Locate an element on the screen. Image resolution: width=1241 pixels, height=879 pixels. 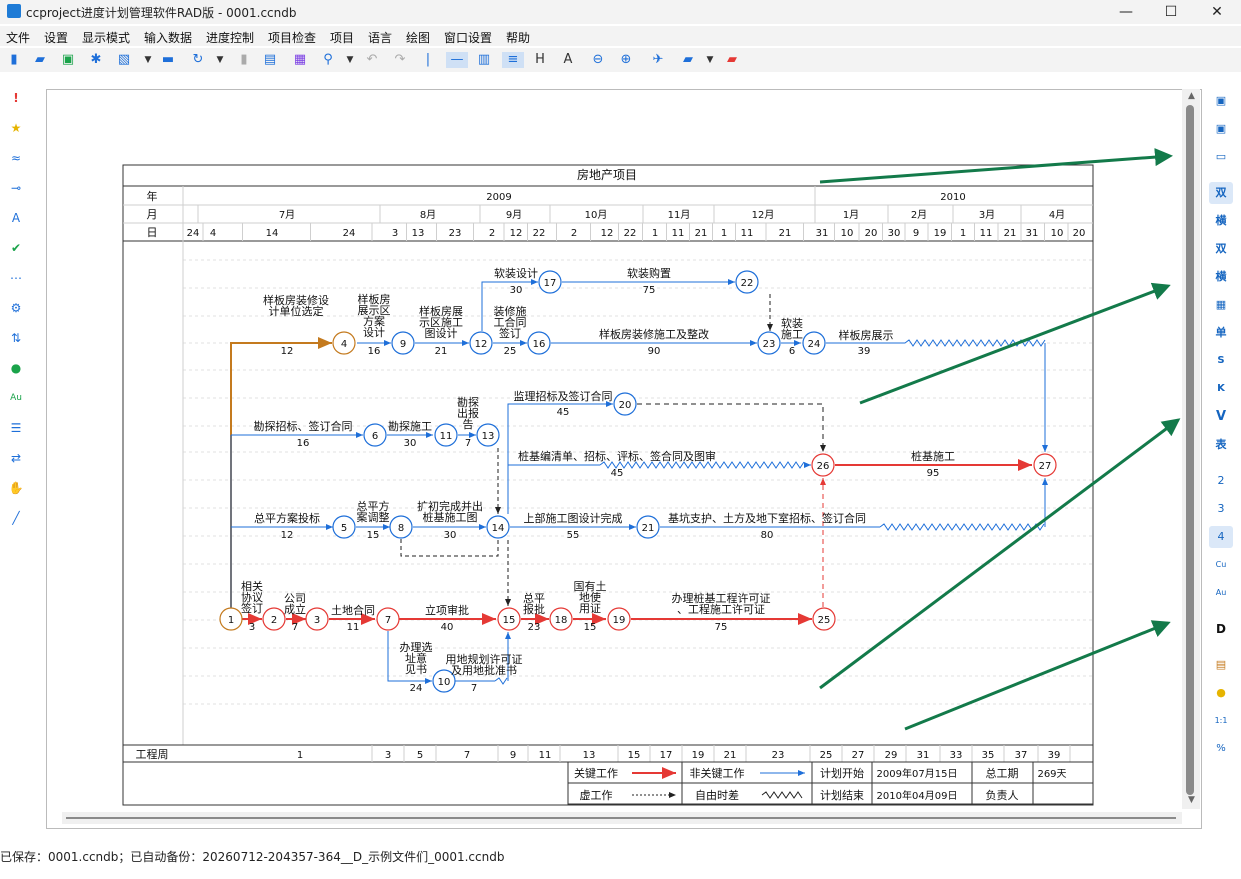
legend-total-label: 总工期 is located at coordinates (1002, 773).